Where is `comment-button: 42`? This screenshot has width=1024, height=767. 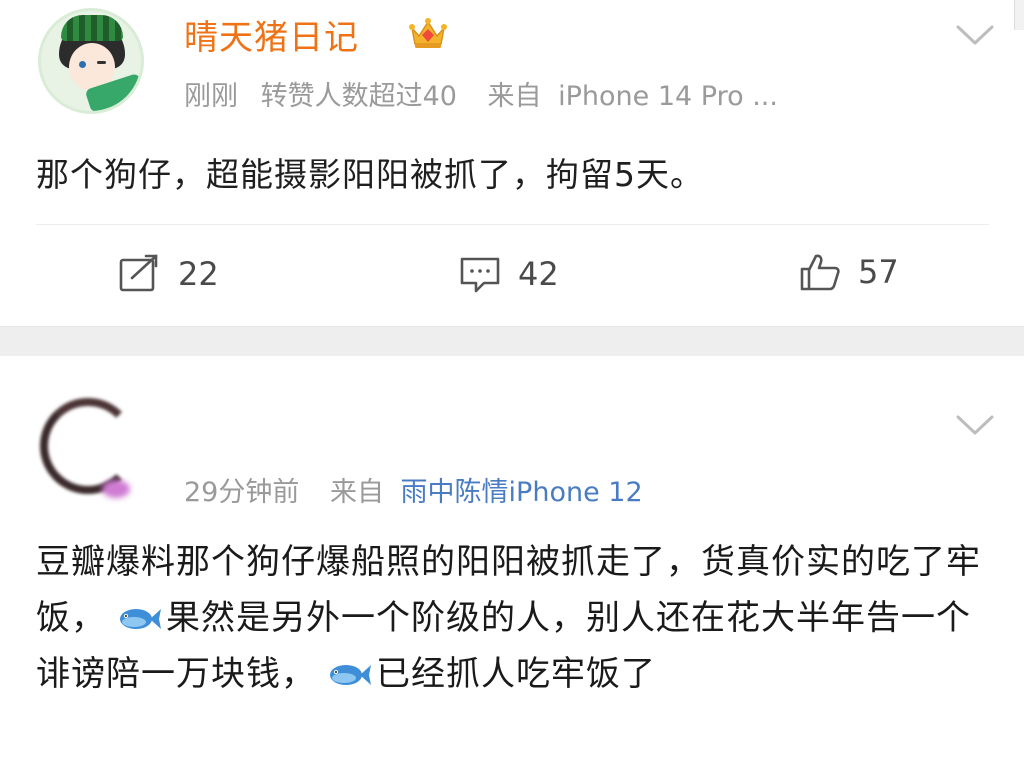
comment-button: 42 is located at coordinates (508, 274).